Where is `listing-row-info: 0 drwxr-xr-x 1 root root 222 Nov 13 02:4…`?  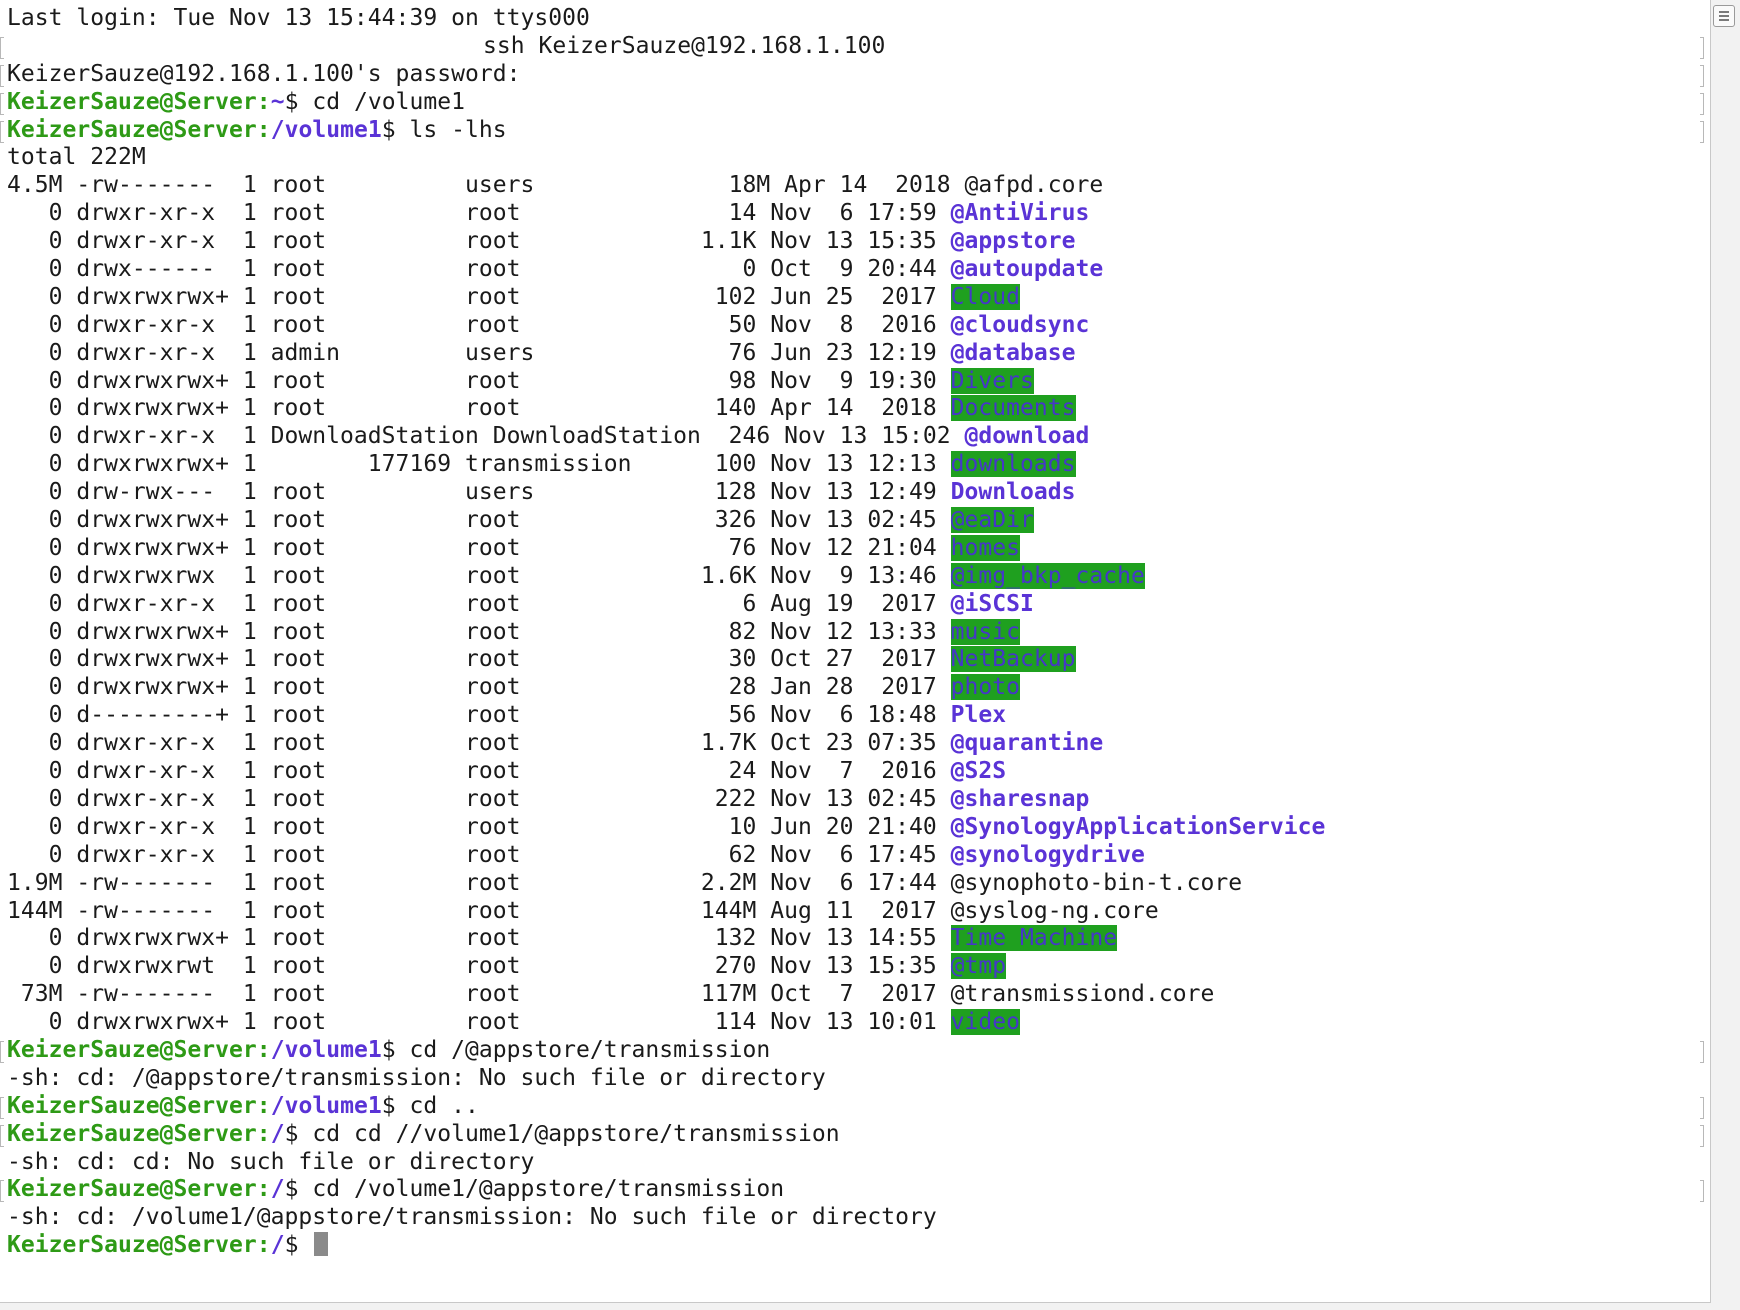 listing-row-info: 0 drwxr-xr-x 1 root root 222 Nov 13 02:4… is located at coordinates (479, 798).